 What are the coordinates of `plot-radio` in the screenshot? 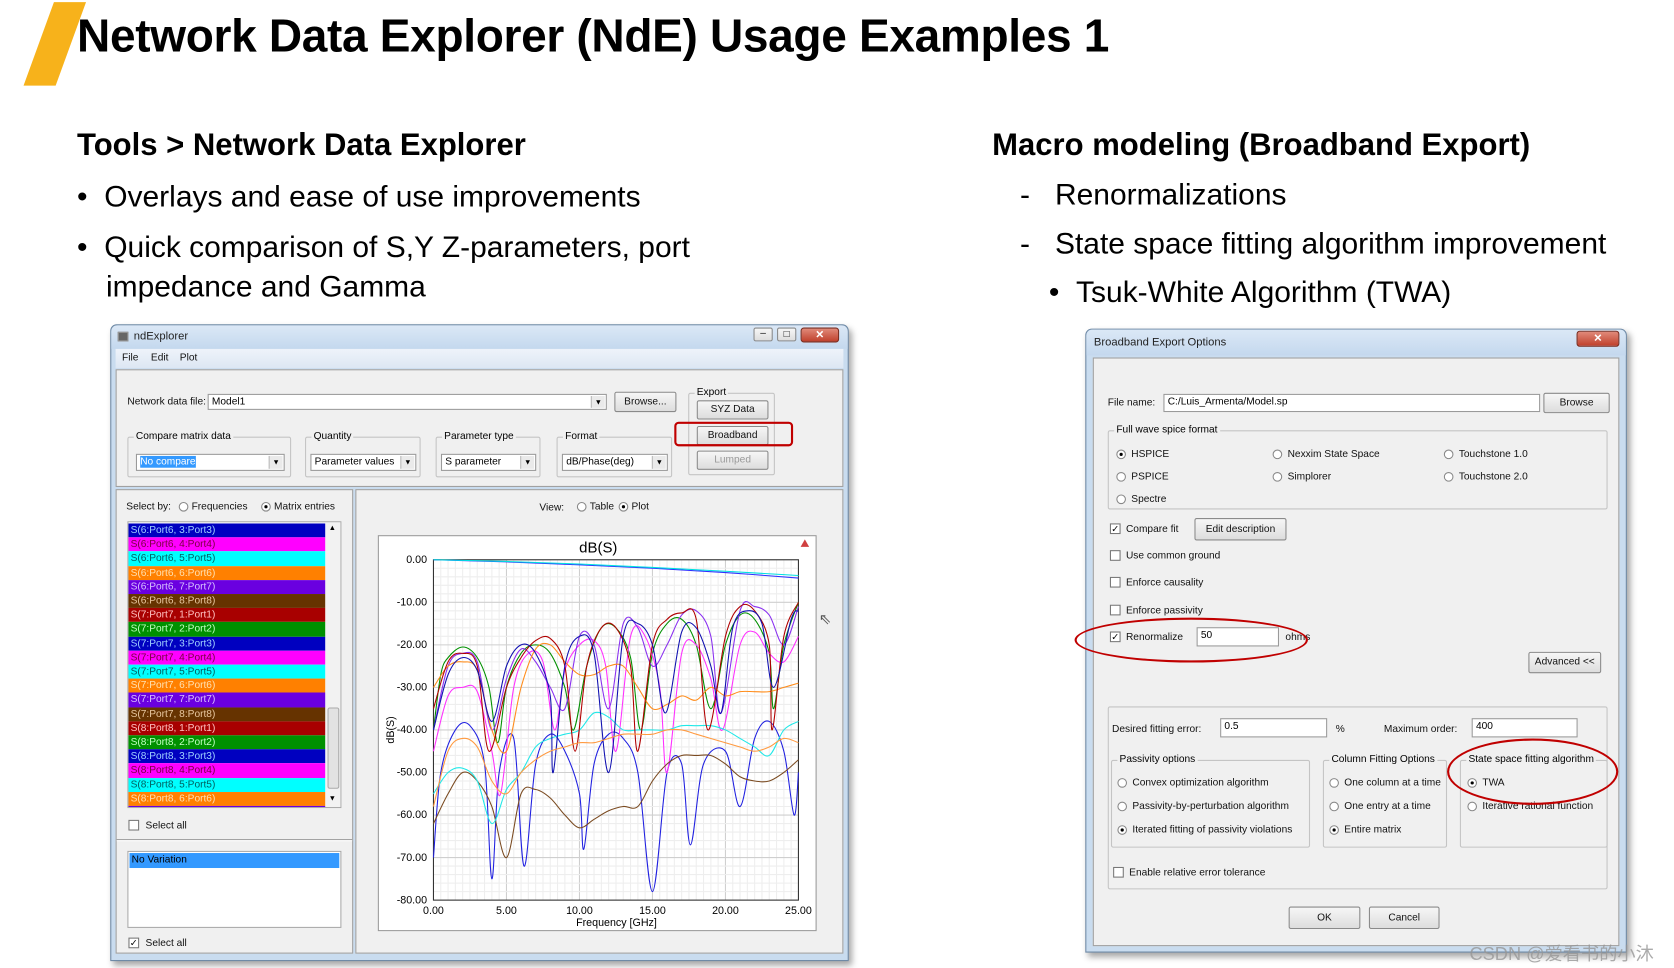 It's located at (623, 506).